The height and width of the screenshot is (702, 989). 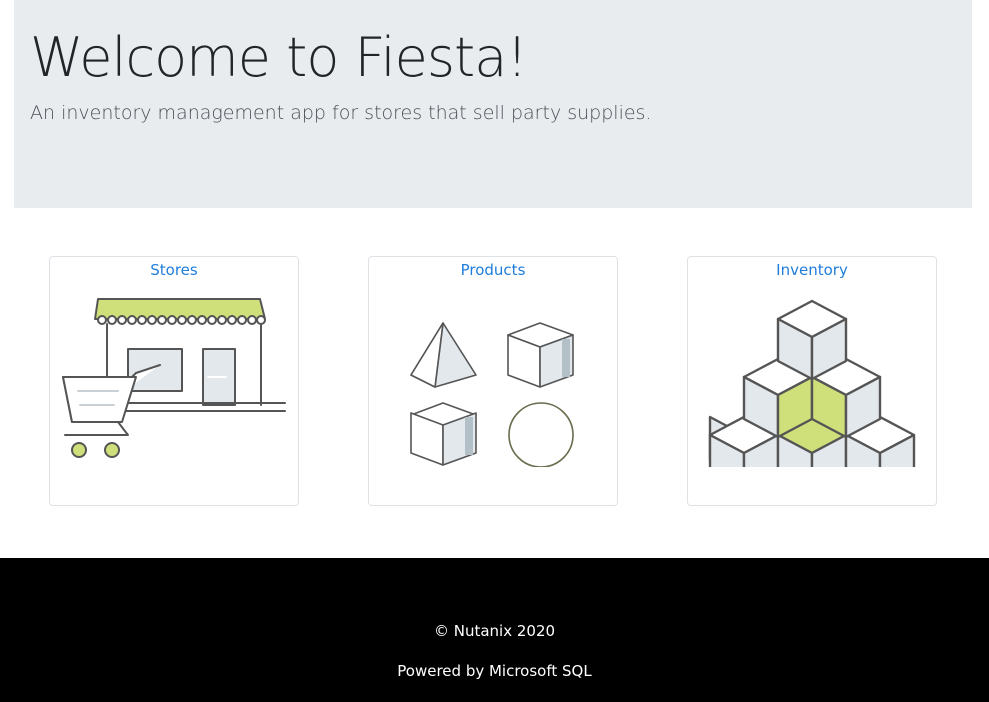 I want to click on page-title: Welcome to Fiesta!, so click(x=279, y=57).